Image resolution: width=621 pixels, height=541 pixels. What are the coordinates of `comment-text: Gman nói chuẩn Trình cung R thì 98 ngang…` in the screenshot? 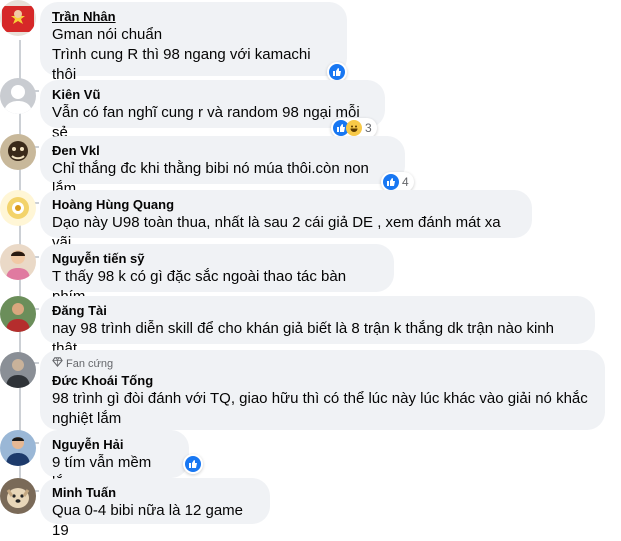 It's located at (181, 54).